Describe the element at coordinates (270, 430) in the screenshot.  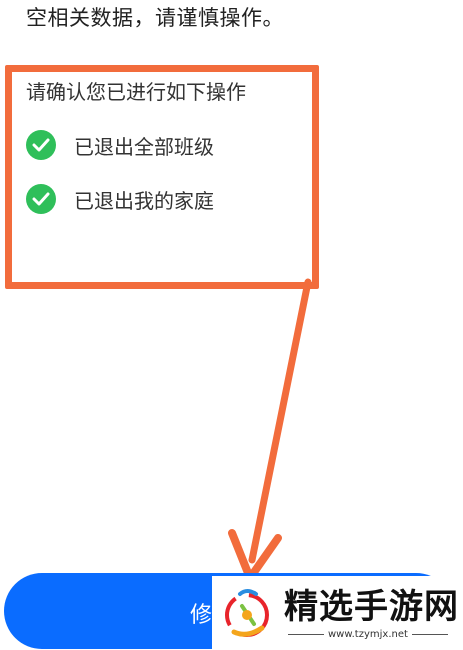
I see `annotation-arrow-icon` at that location.